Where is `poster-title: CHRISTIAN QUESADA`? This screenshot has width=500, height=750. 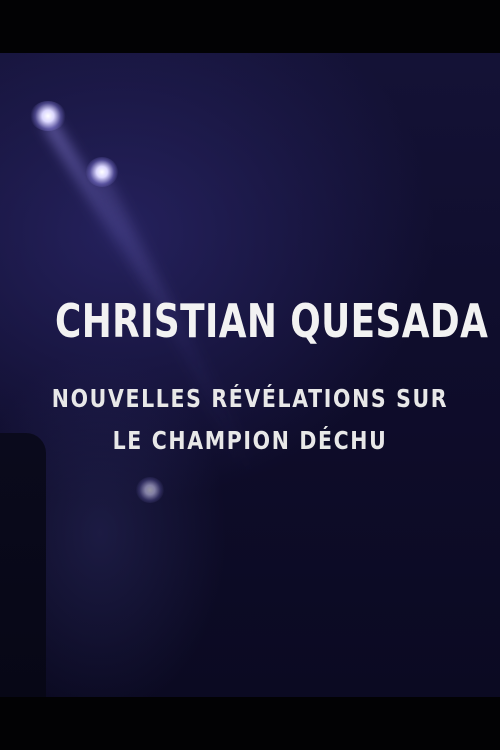
poster-title: CHRISTIAN QUESADA is located at coordinates (272, 321).